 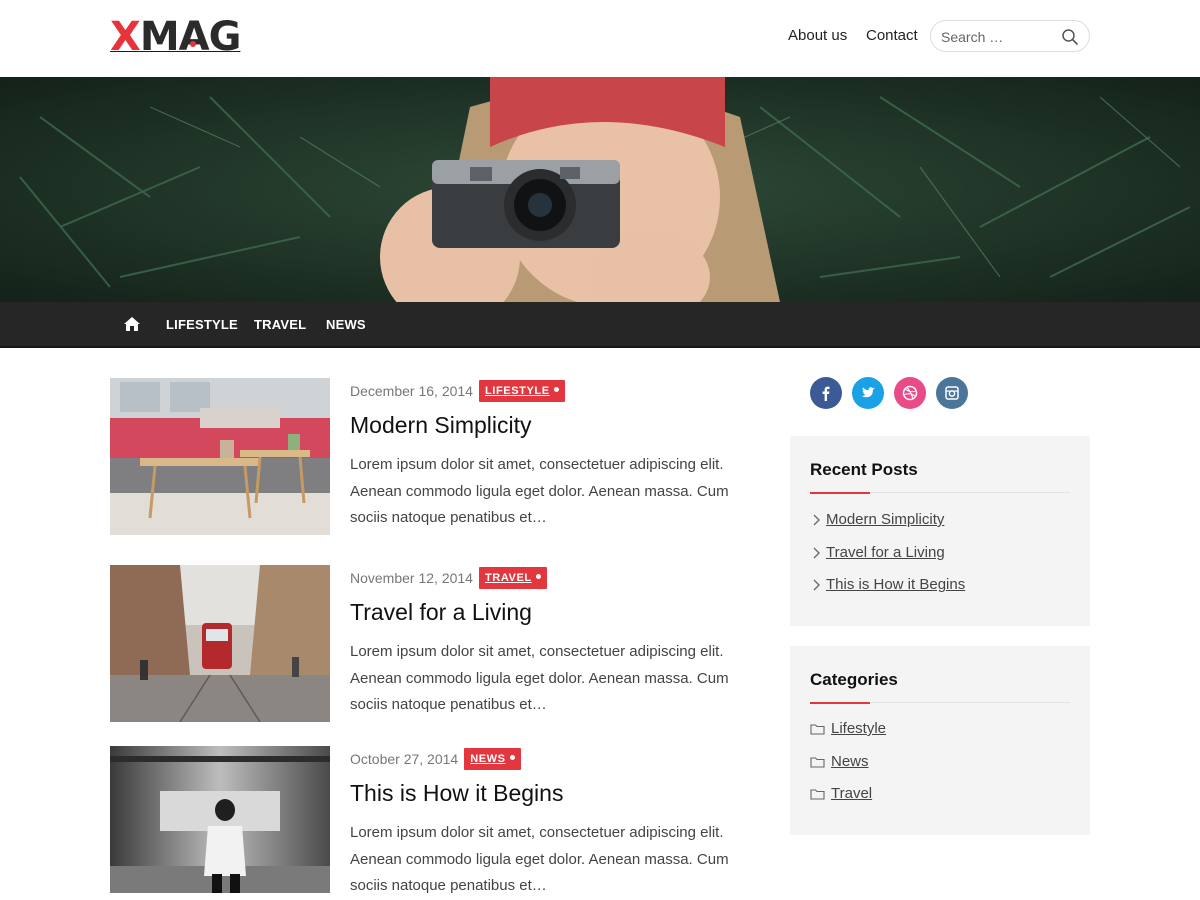 What do you see at coordinates (132, 324) in the screenshot?
I see `home-icon` at bounding box center [132, 324].